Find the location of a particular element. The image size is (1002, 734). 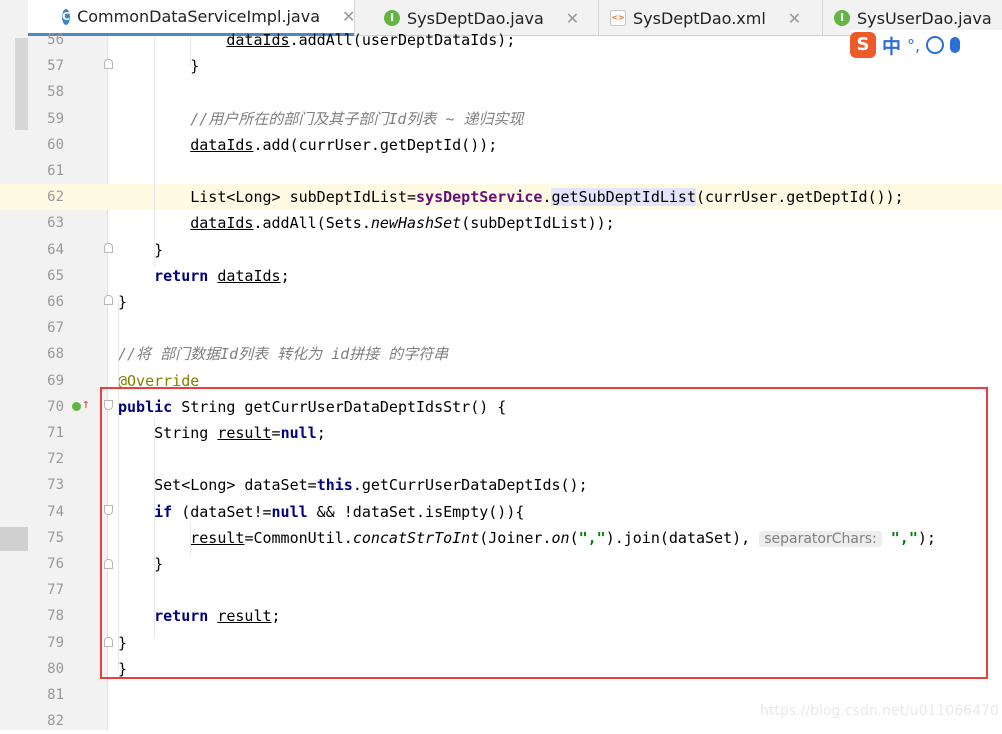

code-token: (currUser.getDeptId()); is located at coordinates (799, 197).